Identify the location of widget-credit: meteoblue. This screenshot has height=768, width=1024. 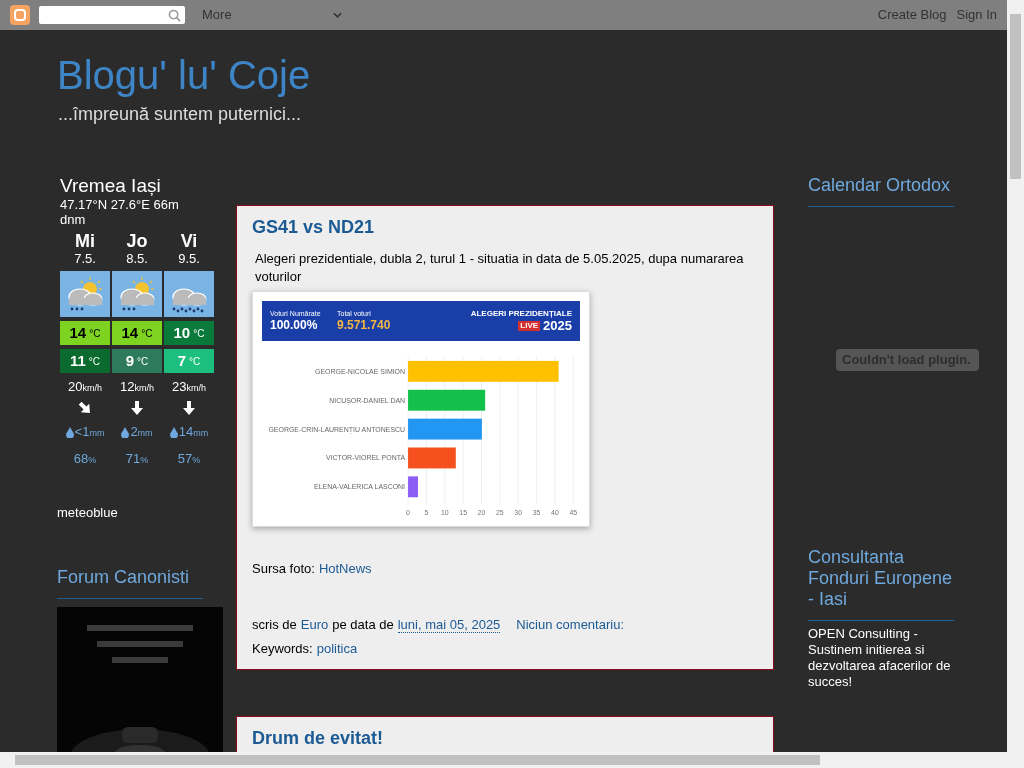
(88, 513).